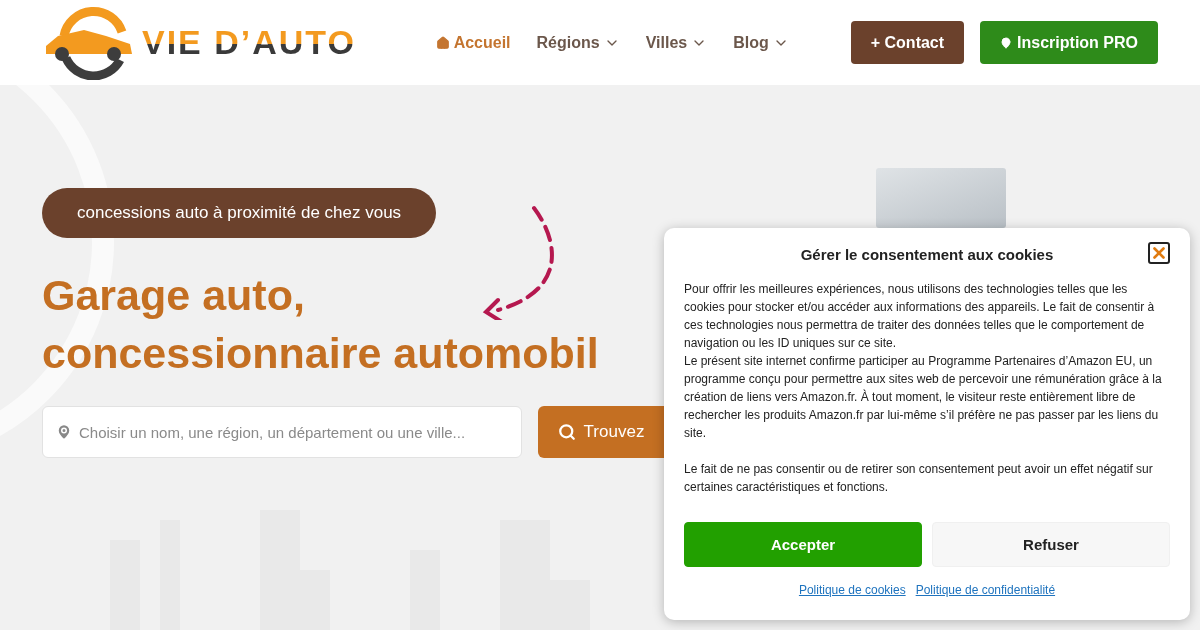 The width and height of the screenshot is (1200, 630). What do you see at coordinates (985, 590) in the screenshot?
I see `policy-link: Politique de confidentialité` at bounding box center [985, 590].